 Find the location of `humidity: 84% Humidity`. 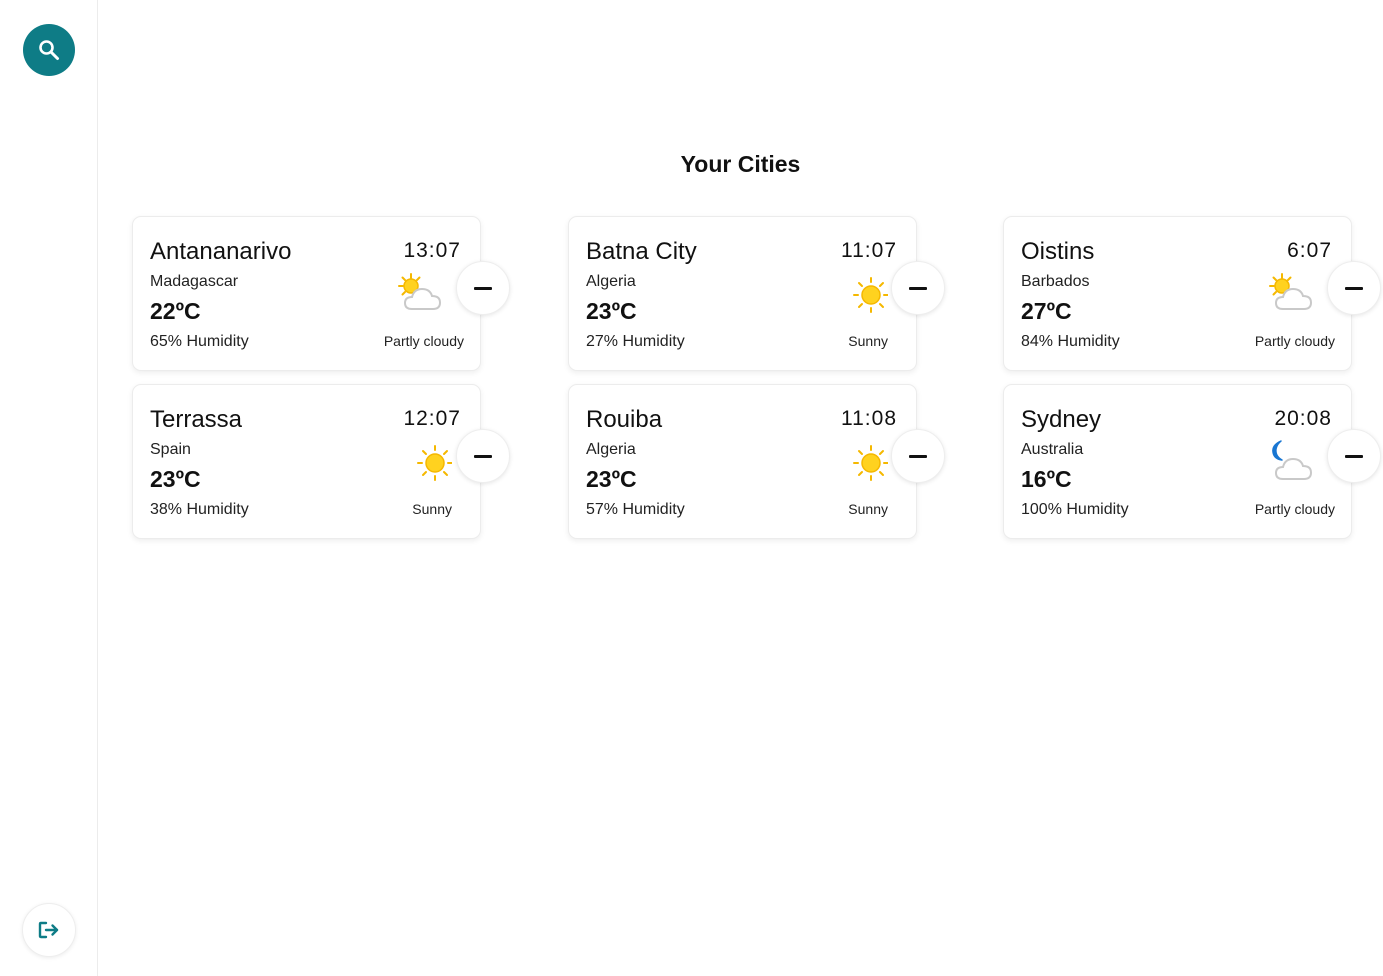

humidity: 84% Humidity is located at coordinates (1070, 341).